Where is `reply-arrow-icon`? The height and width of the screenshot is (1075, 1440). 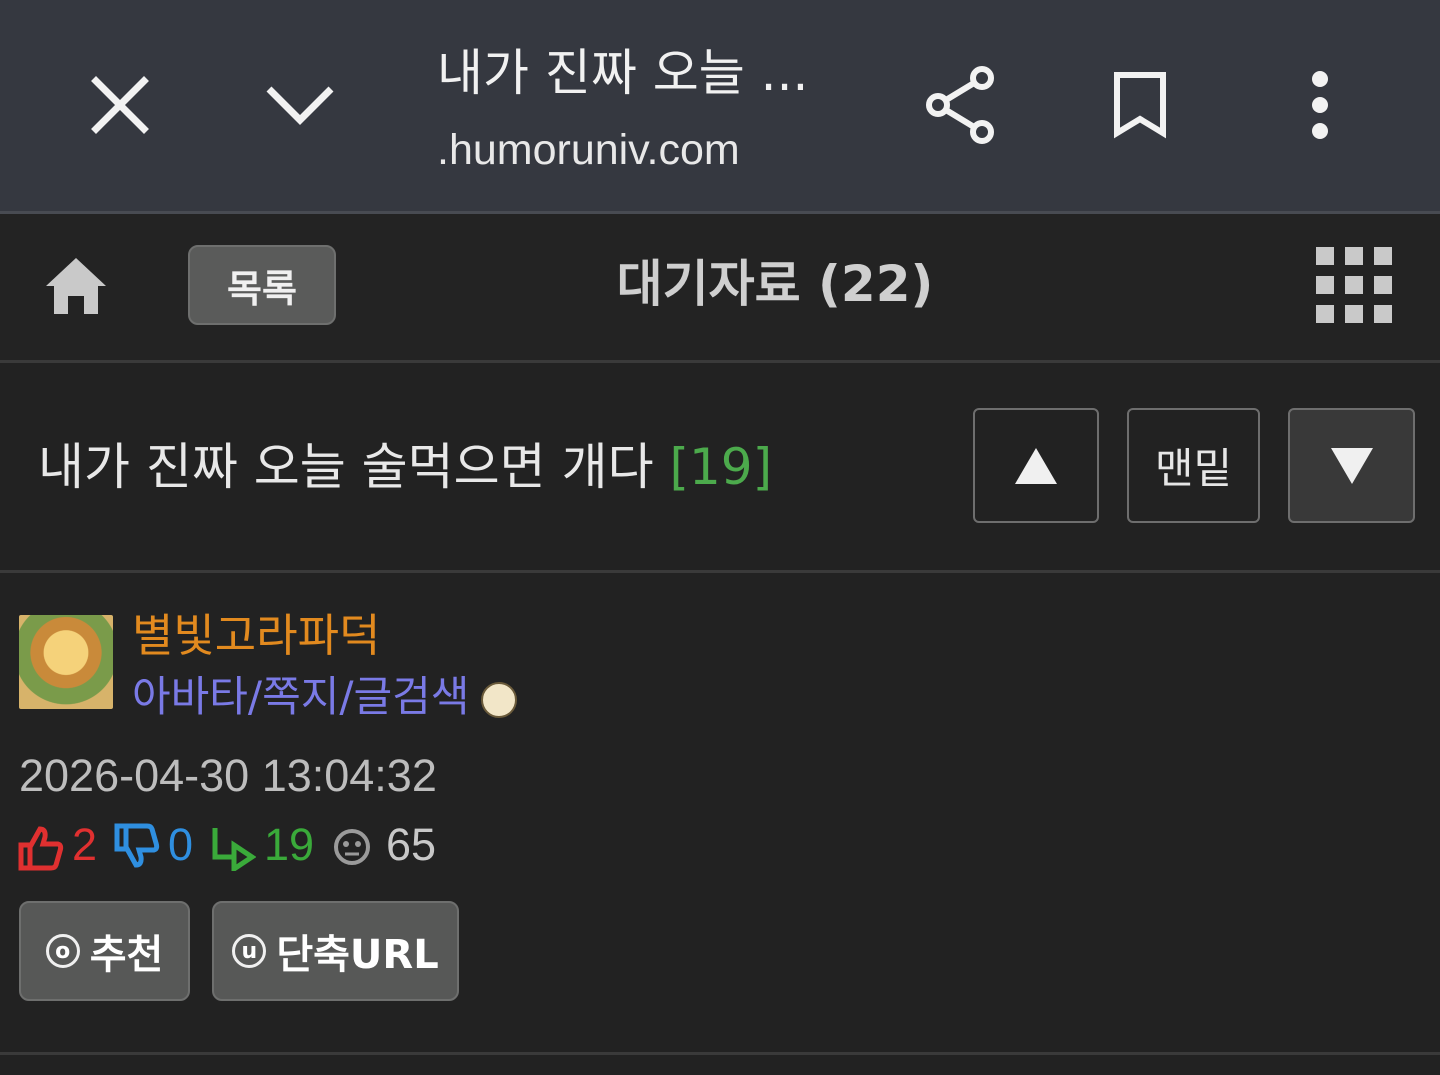
reply-arrow-icon is located at coordinates (234, 849).